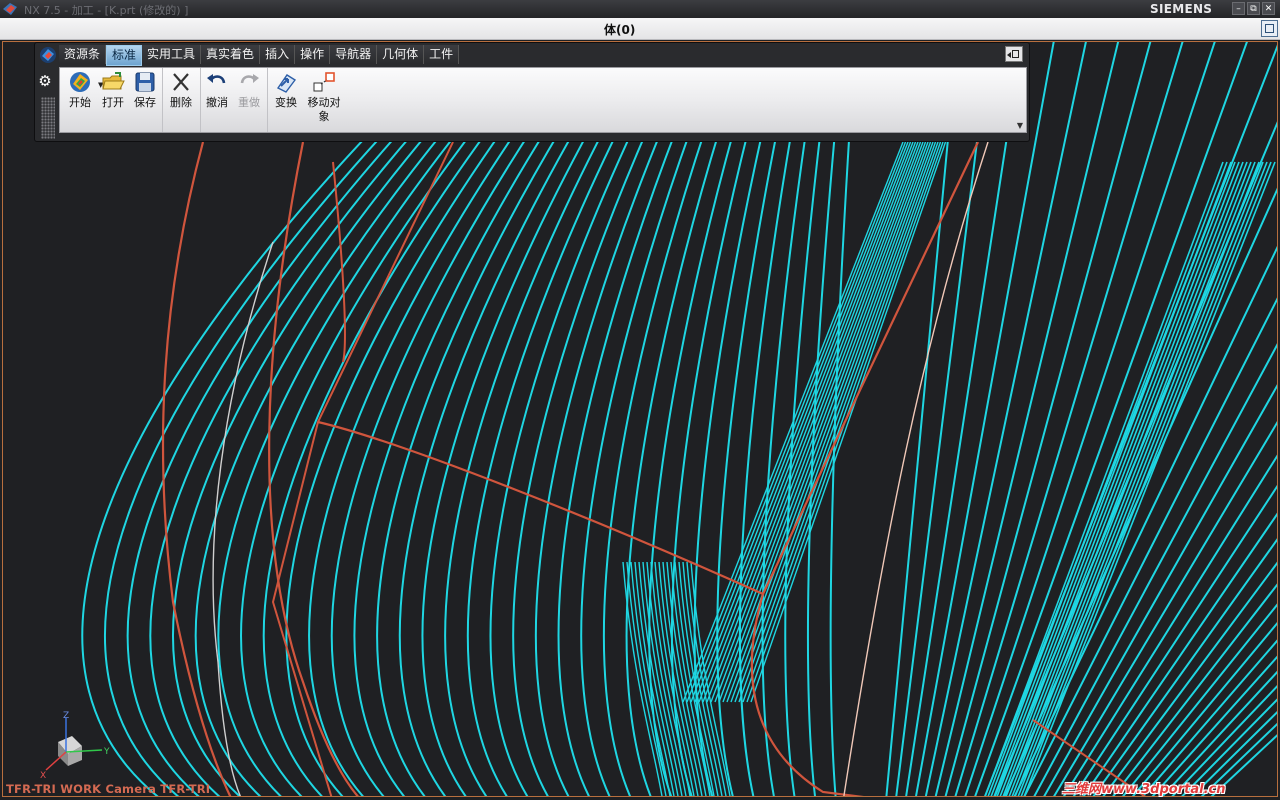 The width and height of the screenshot is (1280, 800). What do you see at coordinates (216, 79) in the screenshot?
I see `undo-icon` at bounding box center [216, 79].